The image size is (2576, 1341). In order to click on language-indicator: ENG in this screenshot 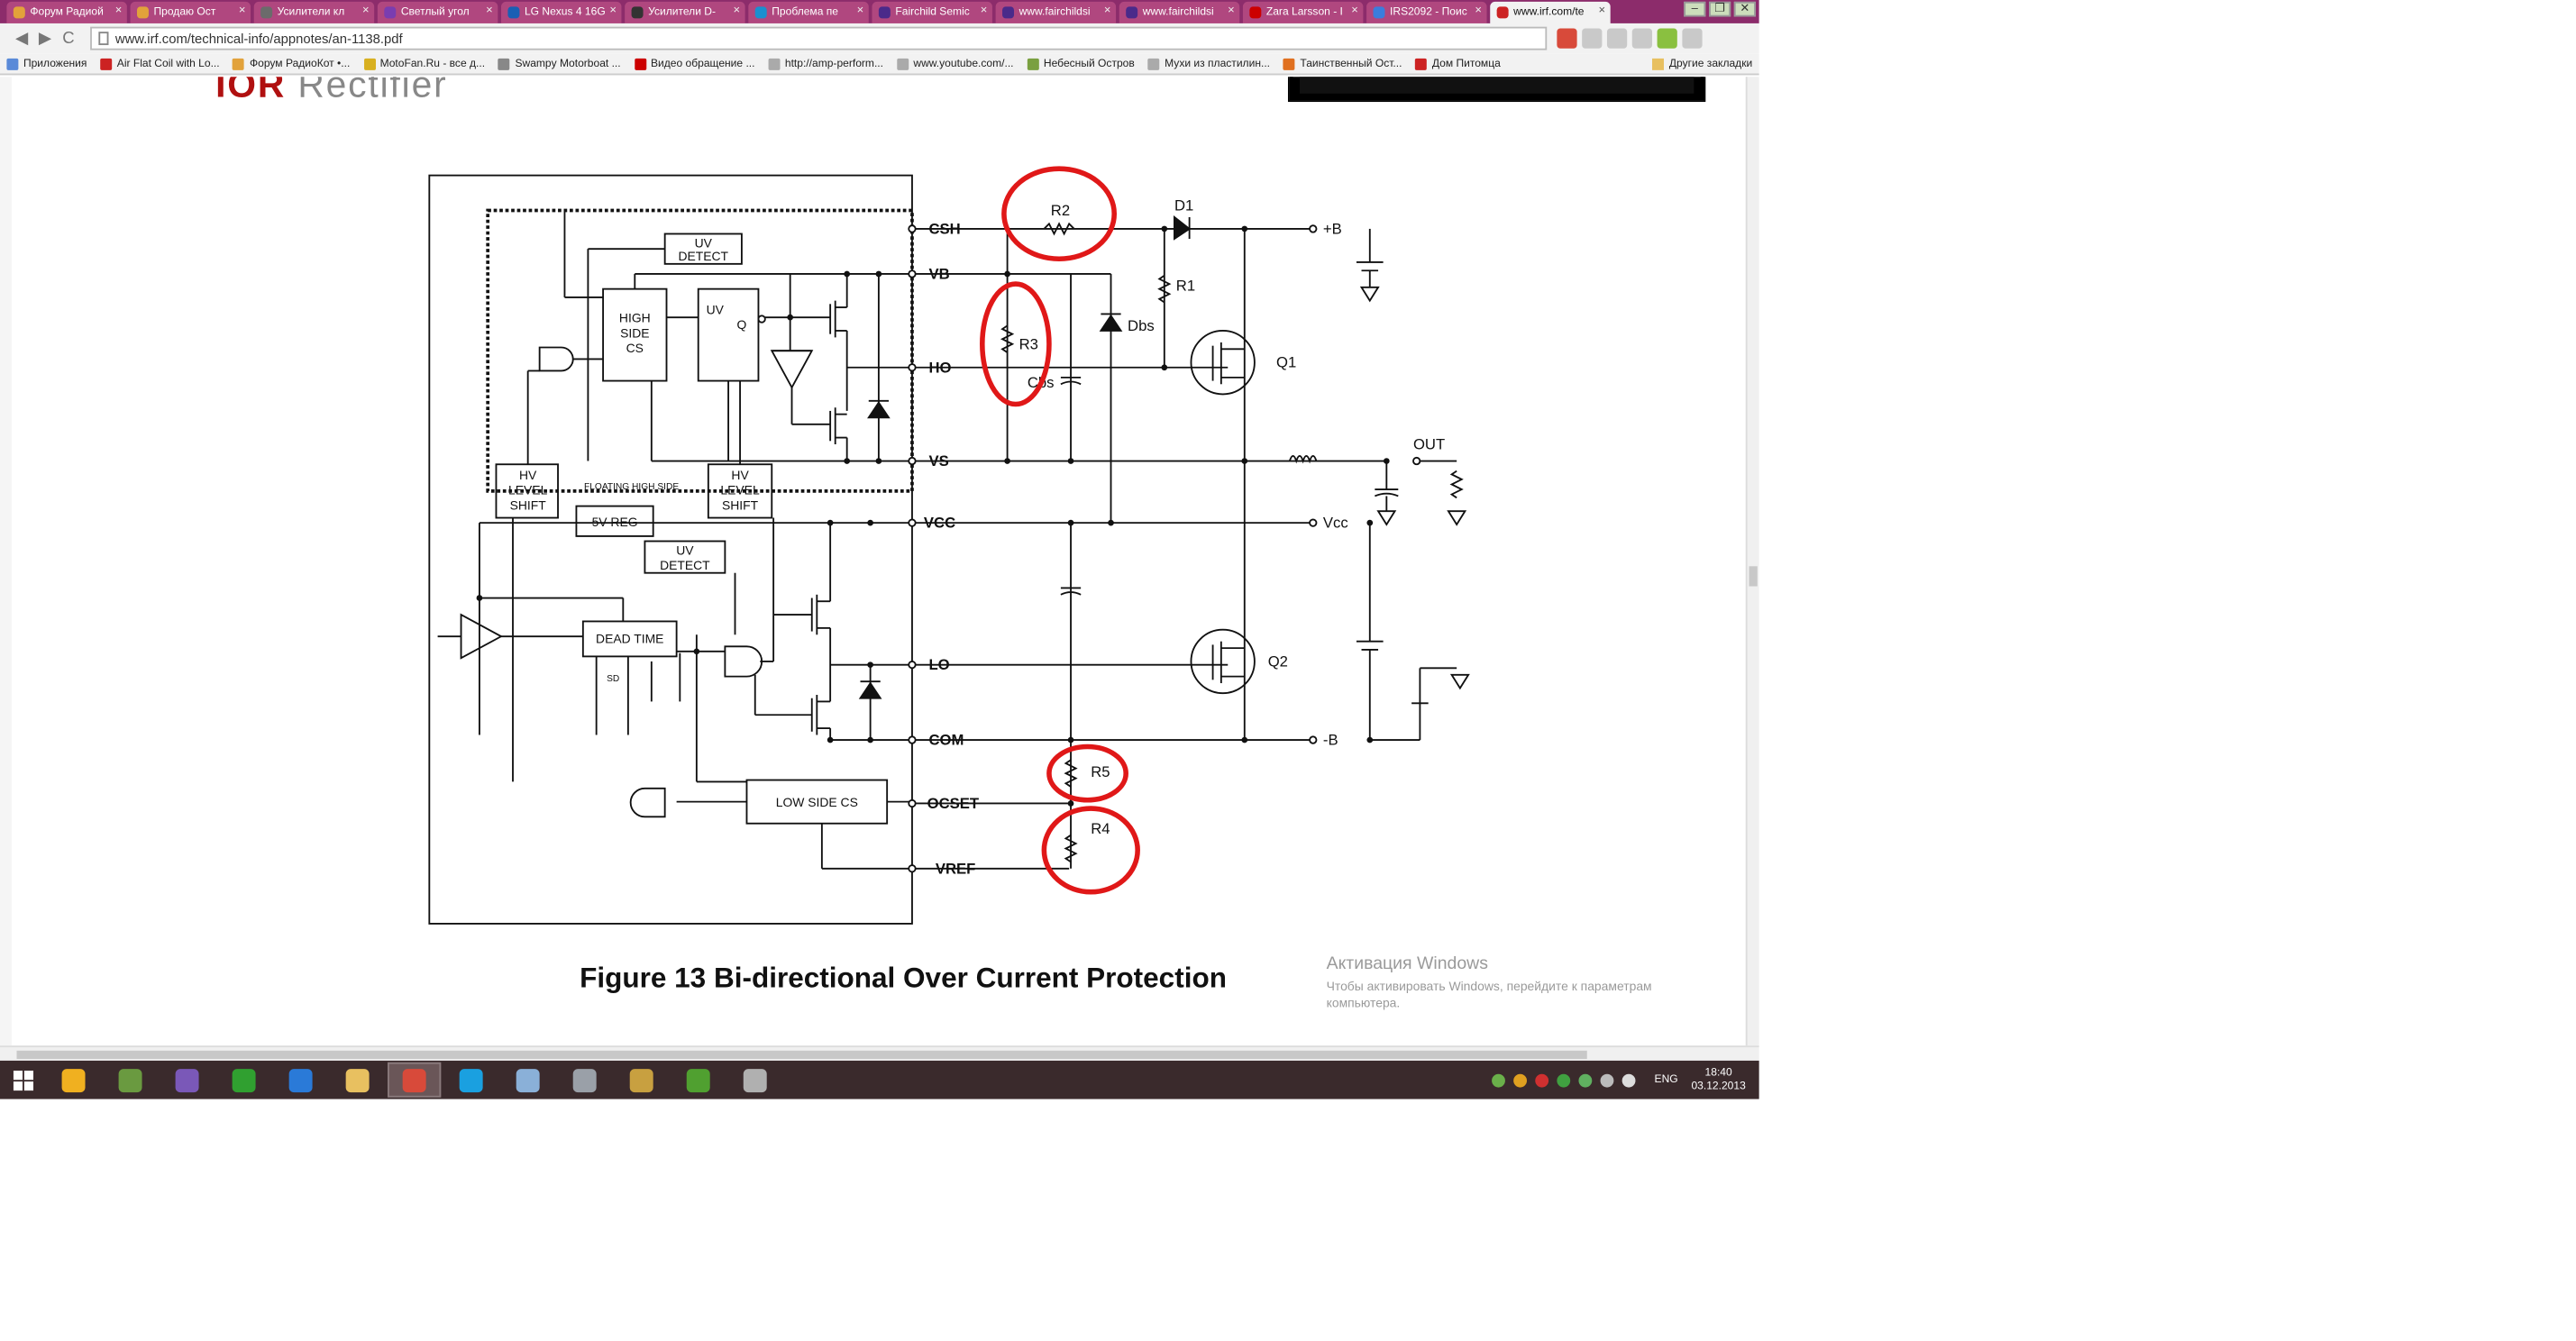, I will do `click(1666, 1080)`.